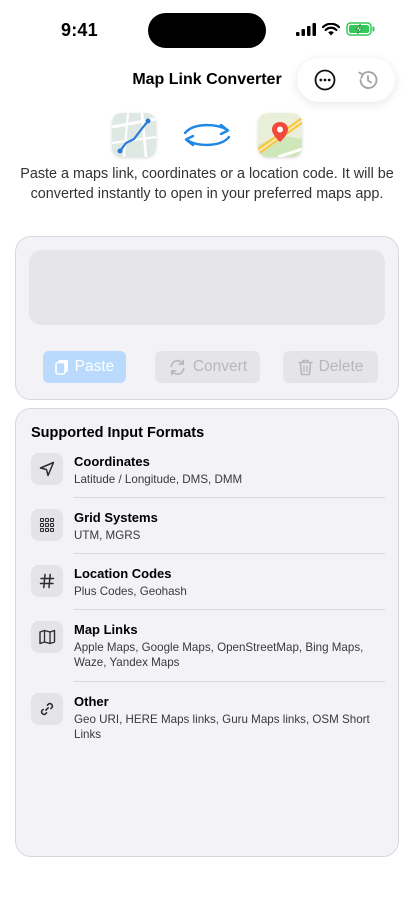 The image size is (414, 900). Describe the element at coordinates (112, 461) in the screenshot. I see `format-name: Coordinates` at that location.